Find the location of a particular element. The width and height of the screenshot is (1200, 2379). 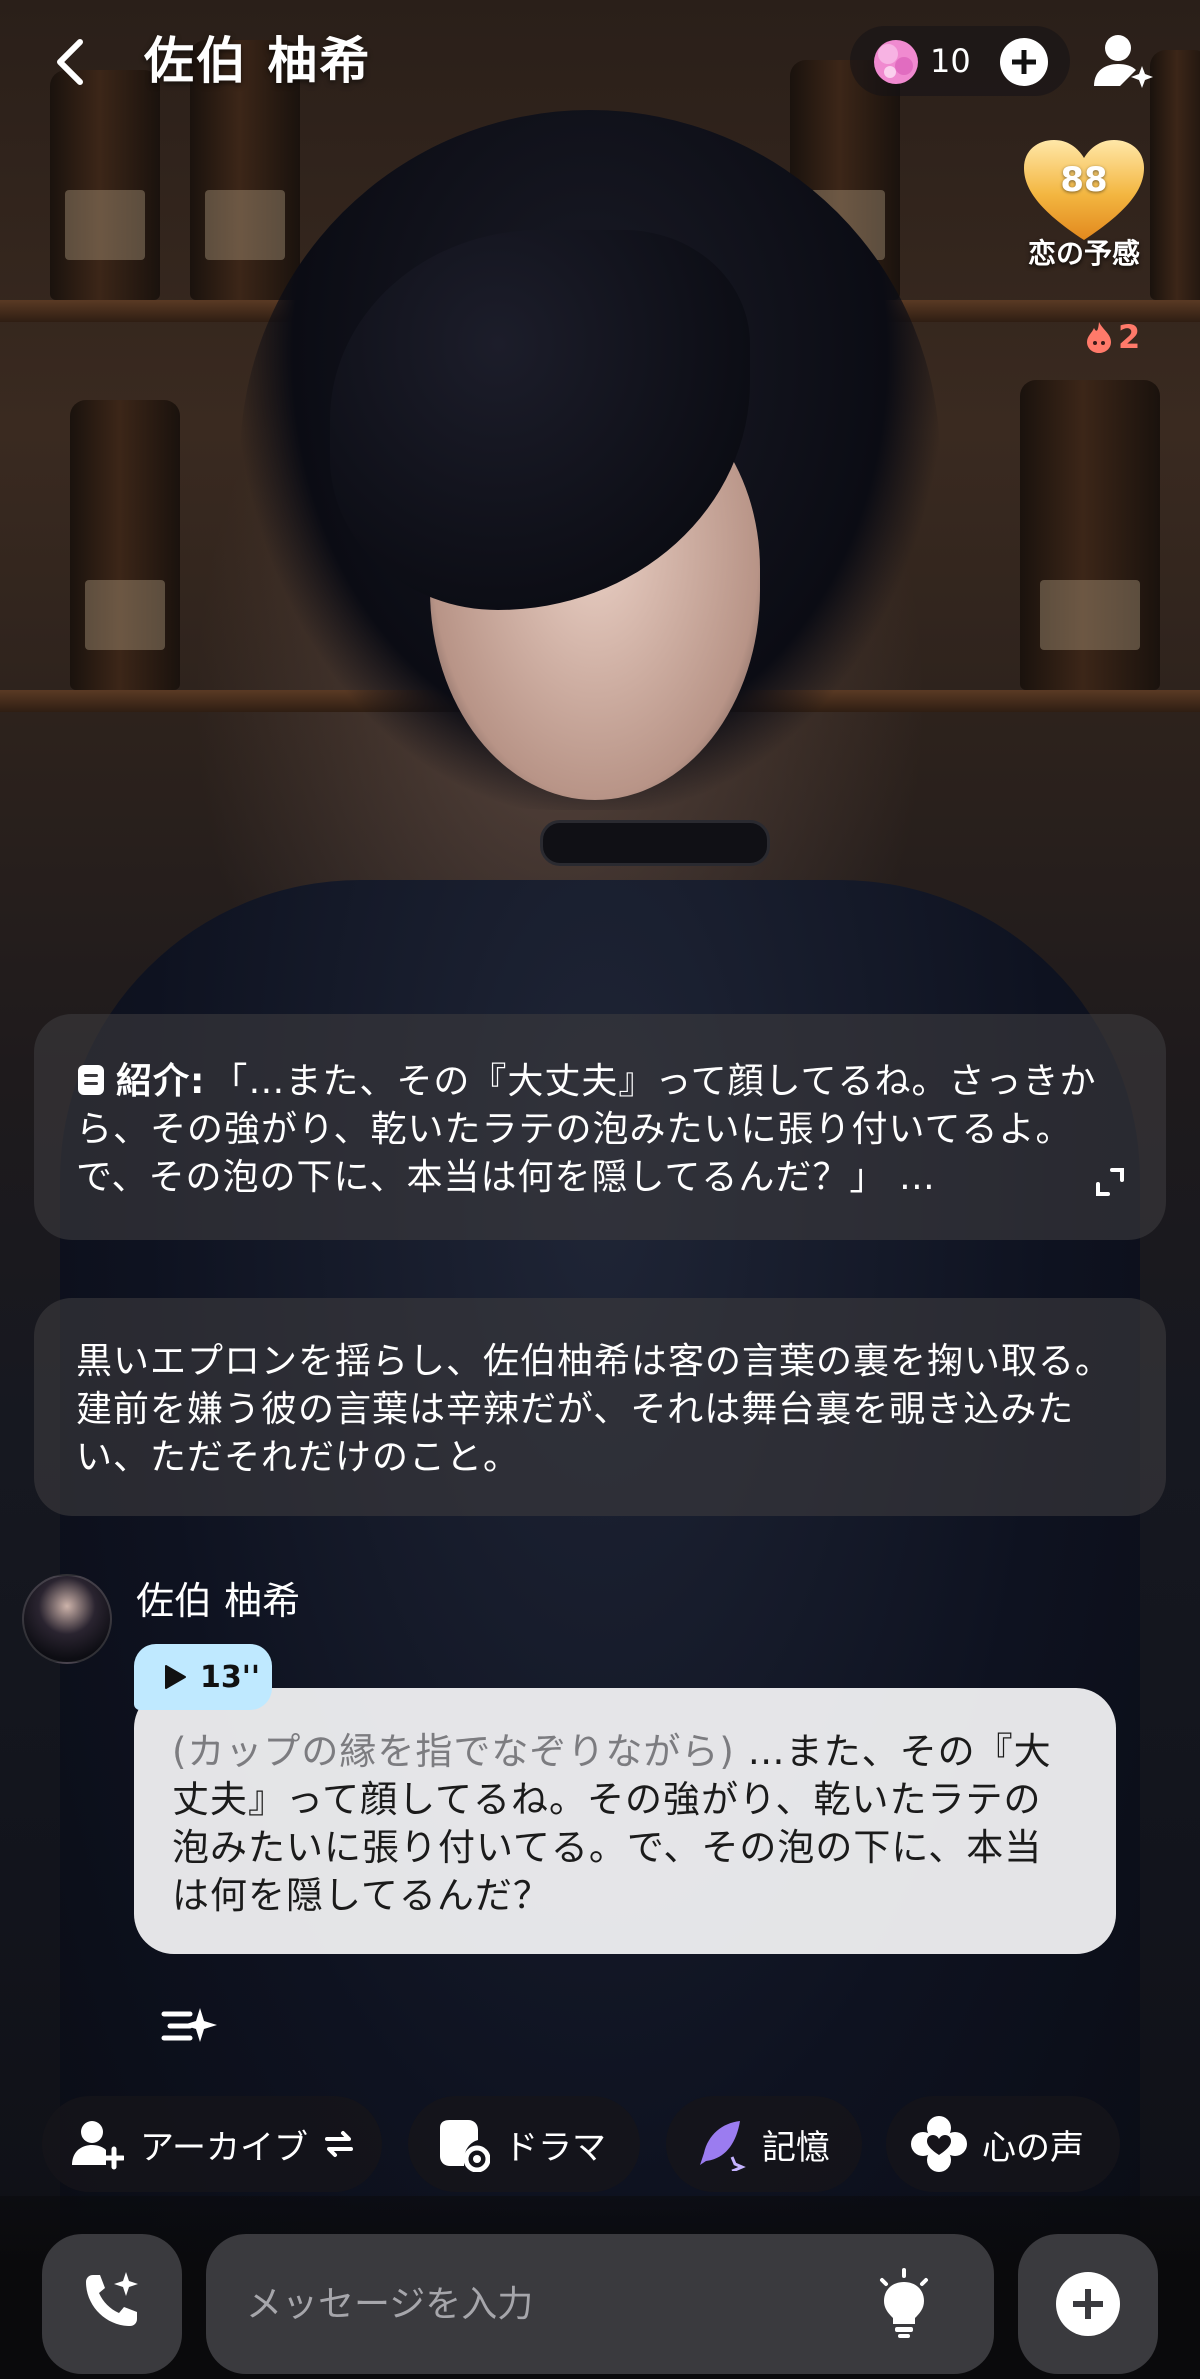

play-icon is located at coordinates (175, 1677).